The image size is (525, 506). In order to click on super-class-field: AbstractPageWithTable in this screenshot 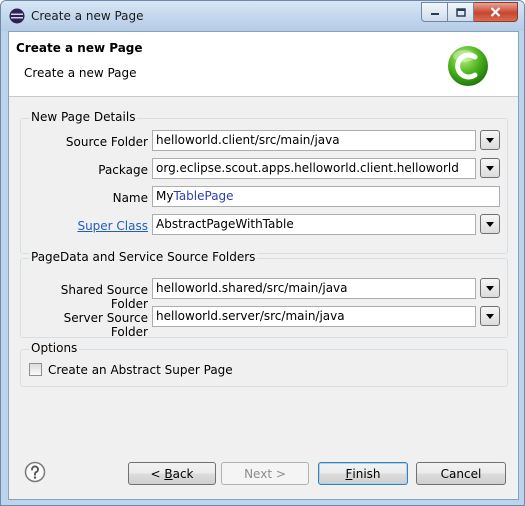, I will do `click(314, 224)`.